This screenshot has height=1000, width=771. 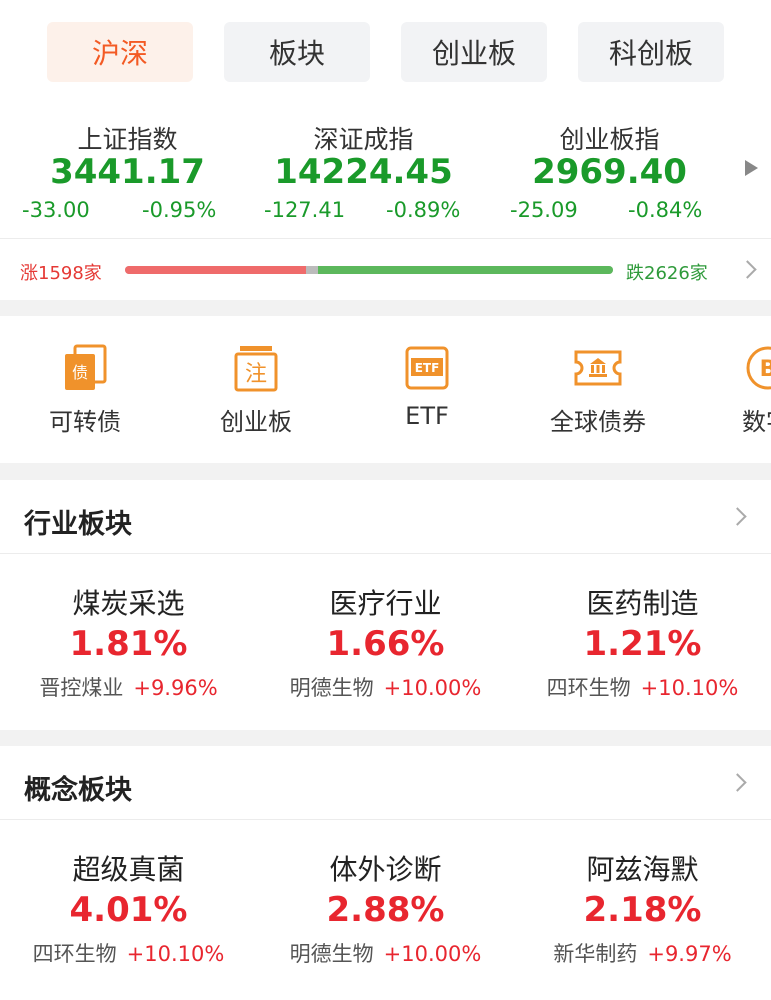 What do you see at coordinates (427, 416) in the screenshot?
I see `shortcut-label: ETF` at bounding box center [427, 416].